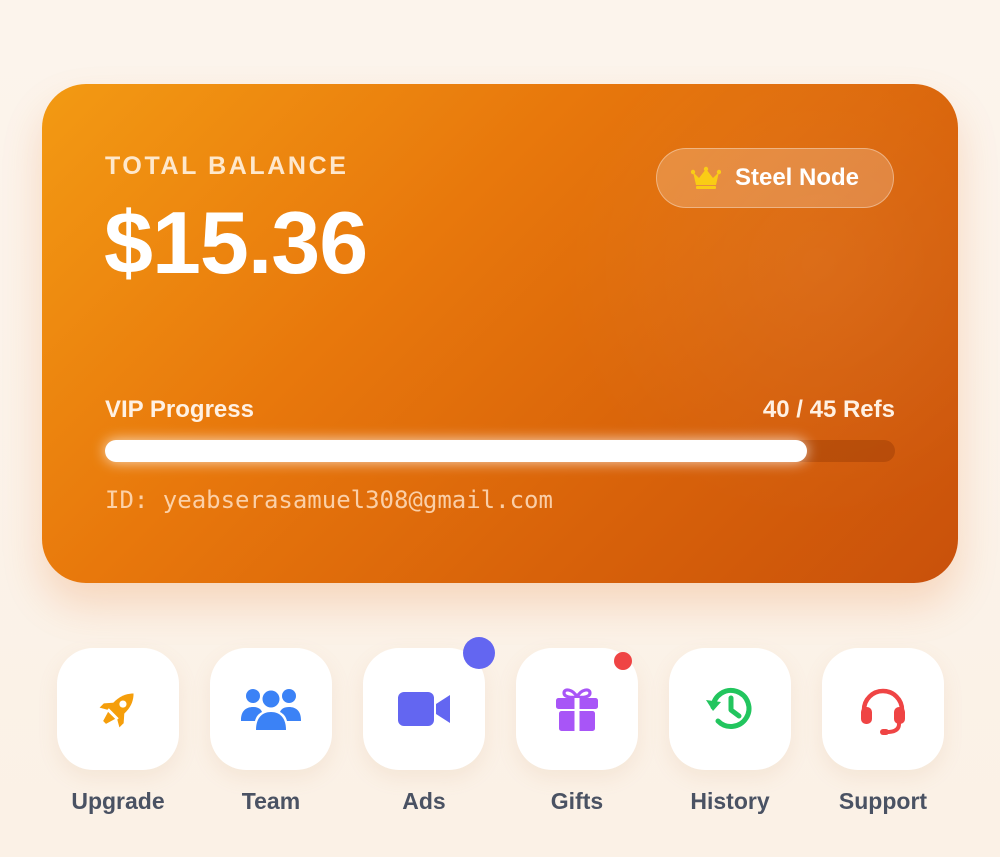 The width and height of the screenshot is (1000, 857). I want to click on team-label: Team, so click(271, 801).